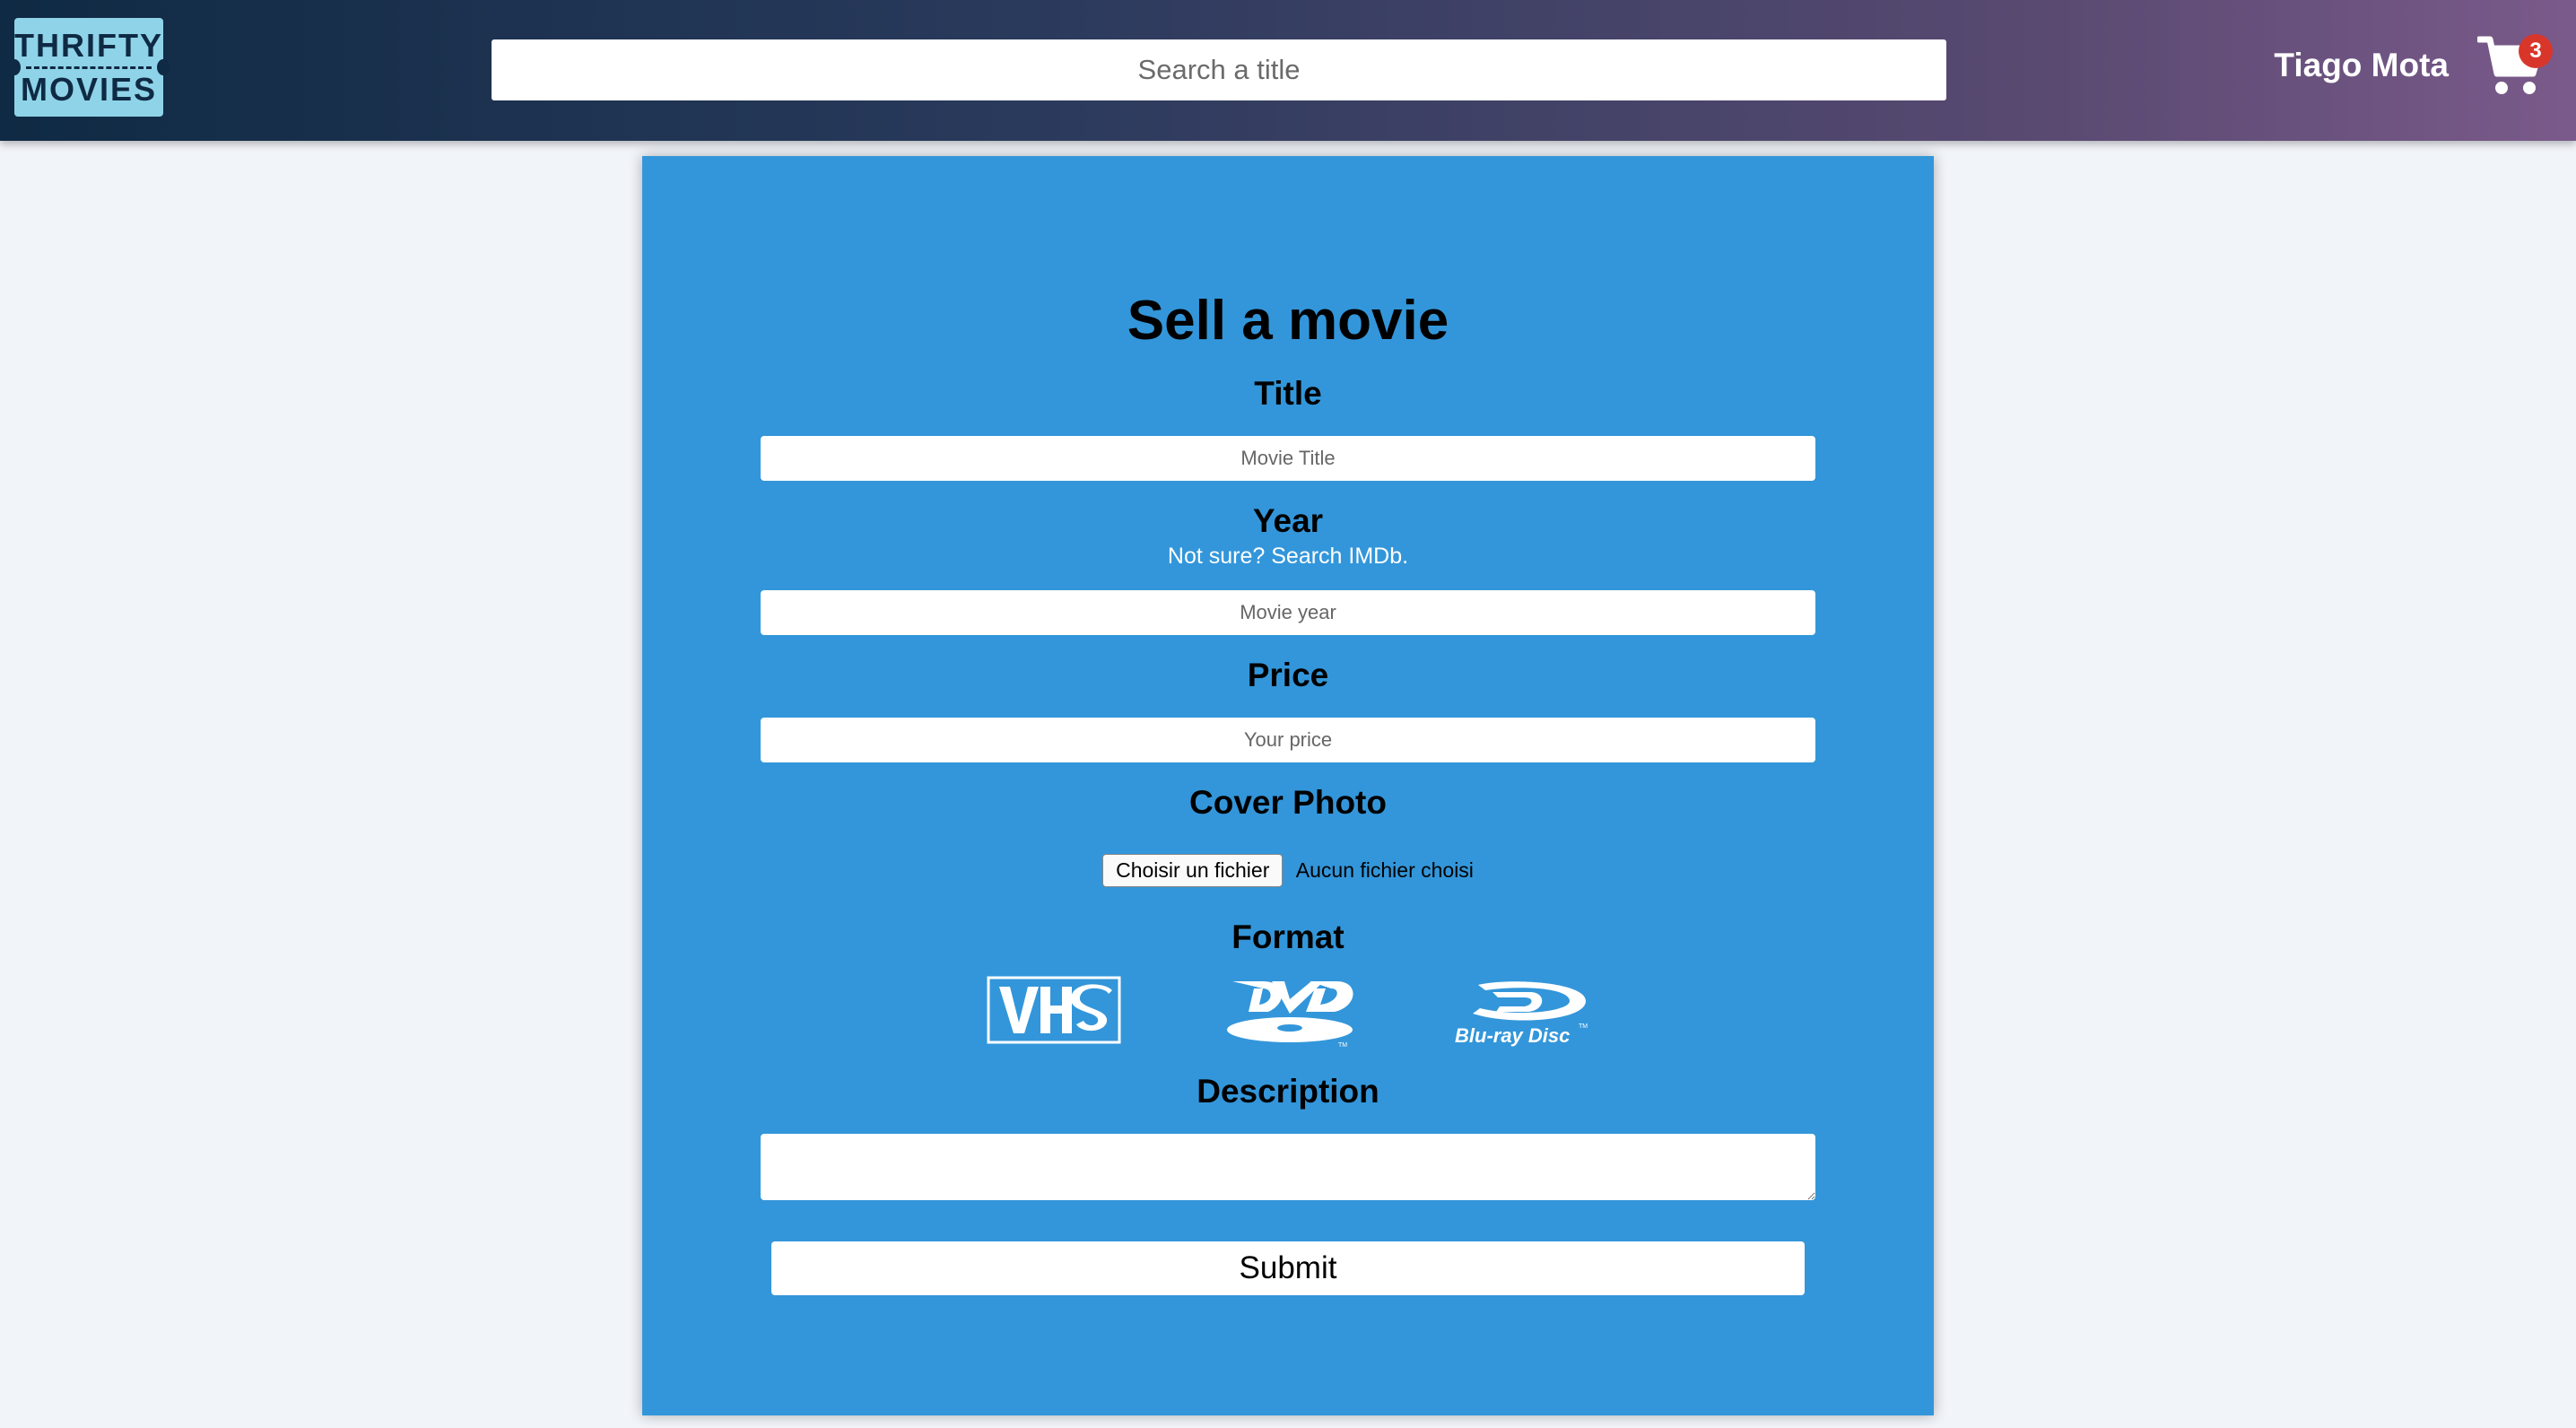 The width and height of the screenshot is (2576, 1428). What do you see at coordinates (1288, 520) in the screenshot?
I see `year-label: Year` at bounding box center [1288, 520].